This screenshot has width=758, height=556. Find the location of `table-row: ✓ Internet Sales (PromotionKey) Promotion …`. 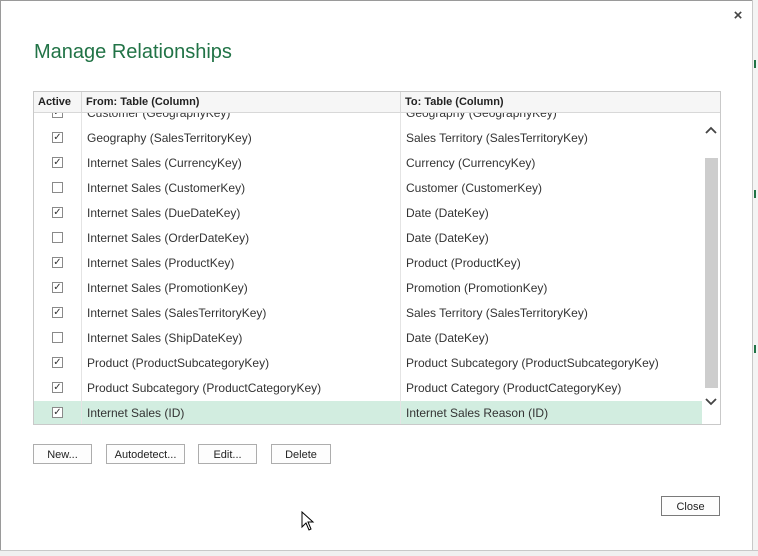

table-row: ✓ Internet Sales (PromotionKey) Promotion … is located at coordinates (368, 288).